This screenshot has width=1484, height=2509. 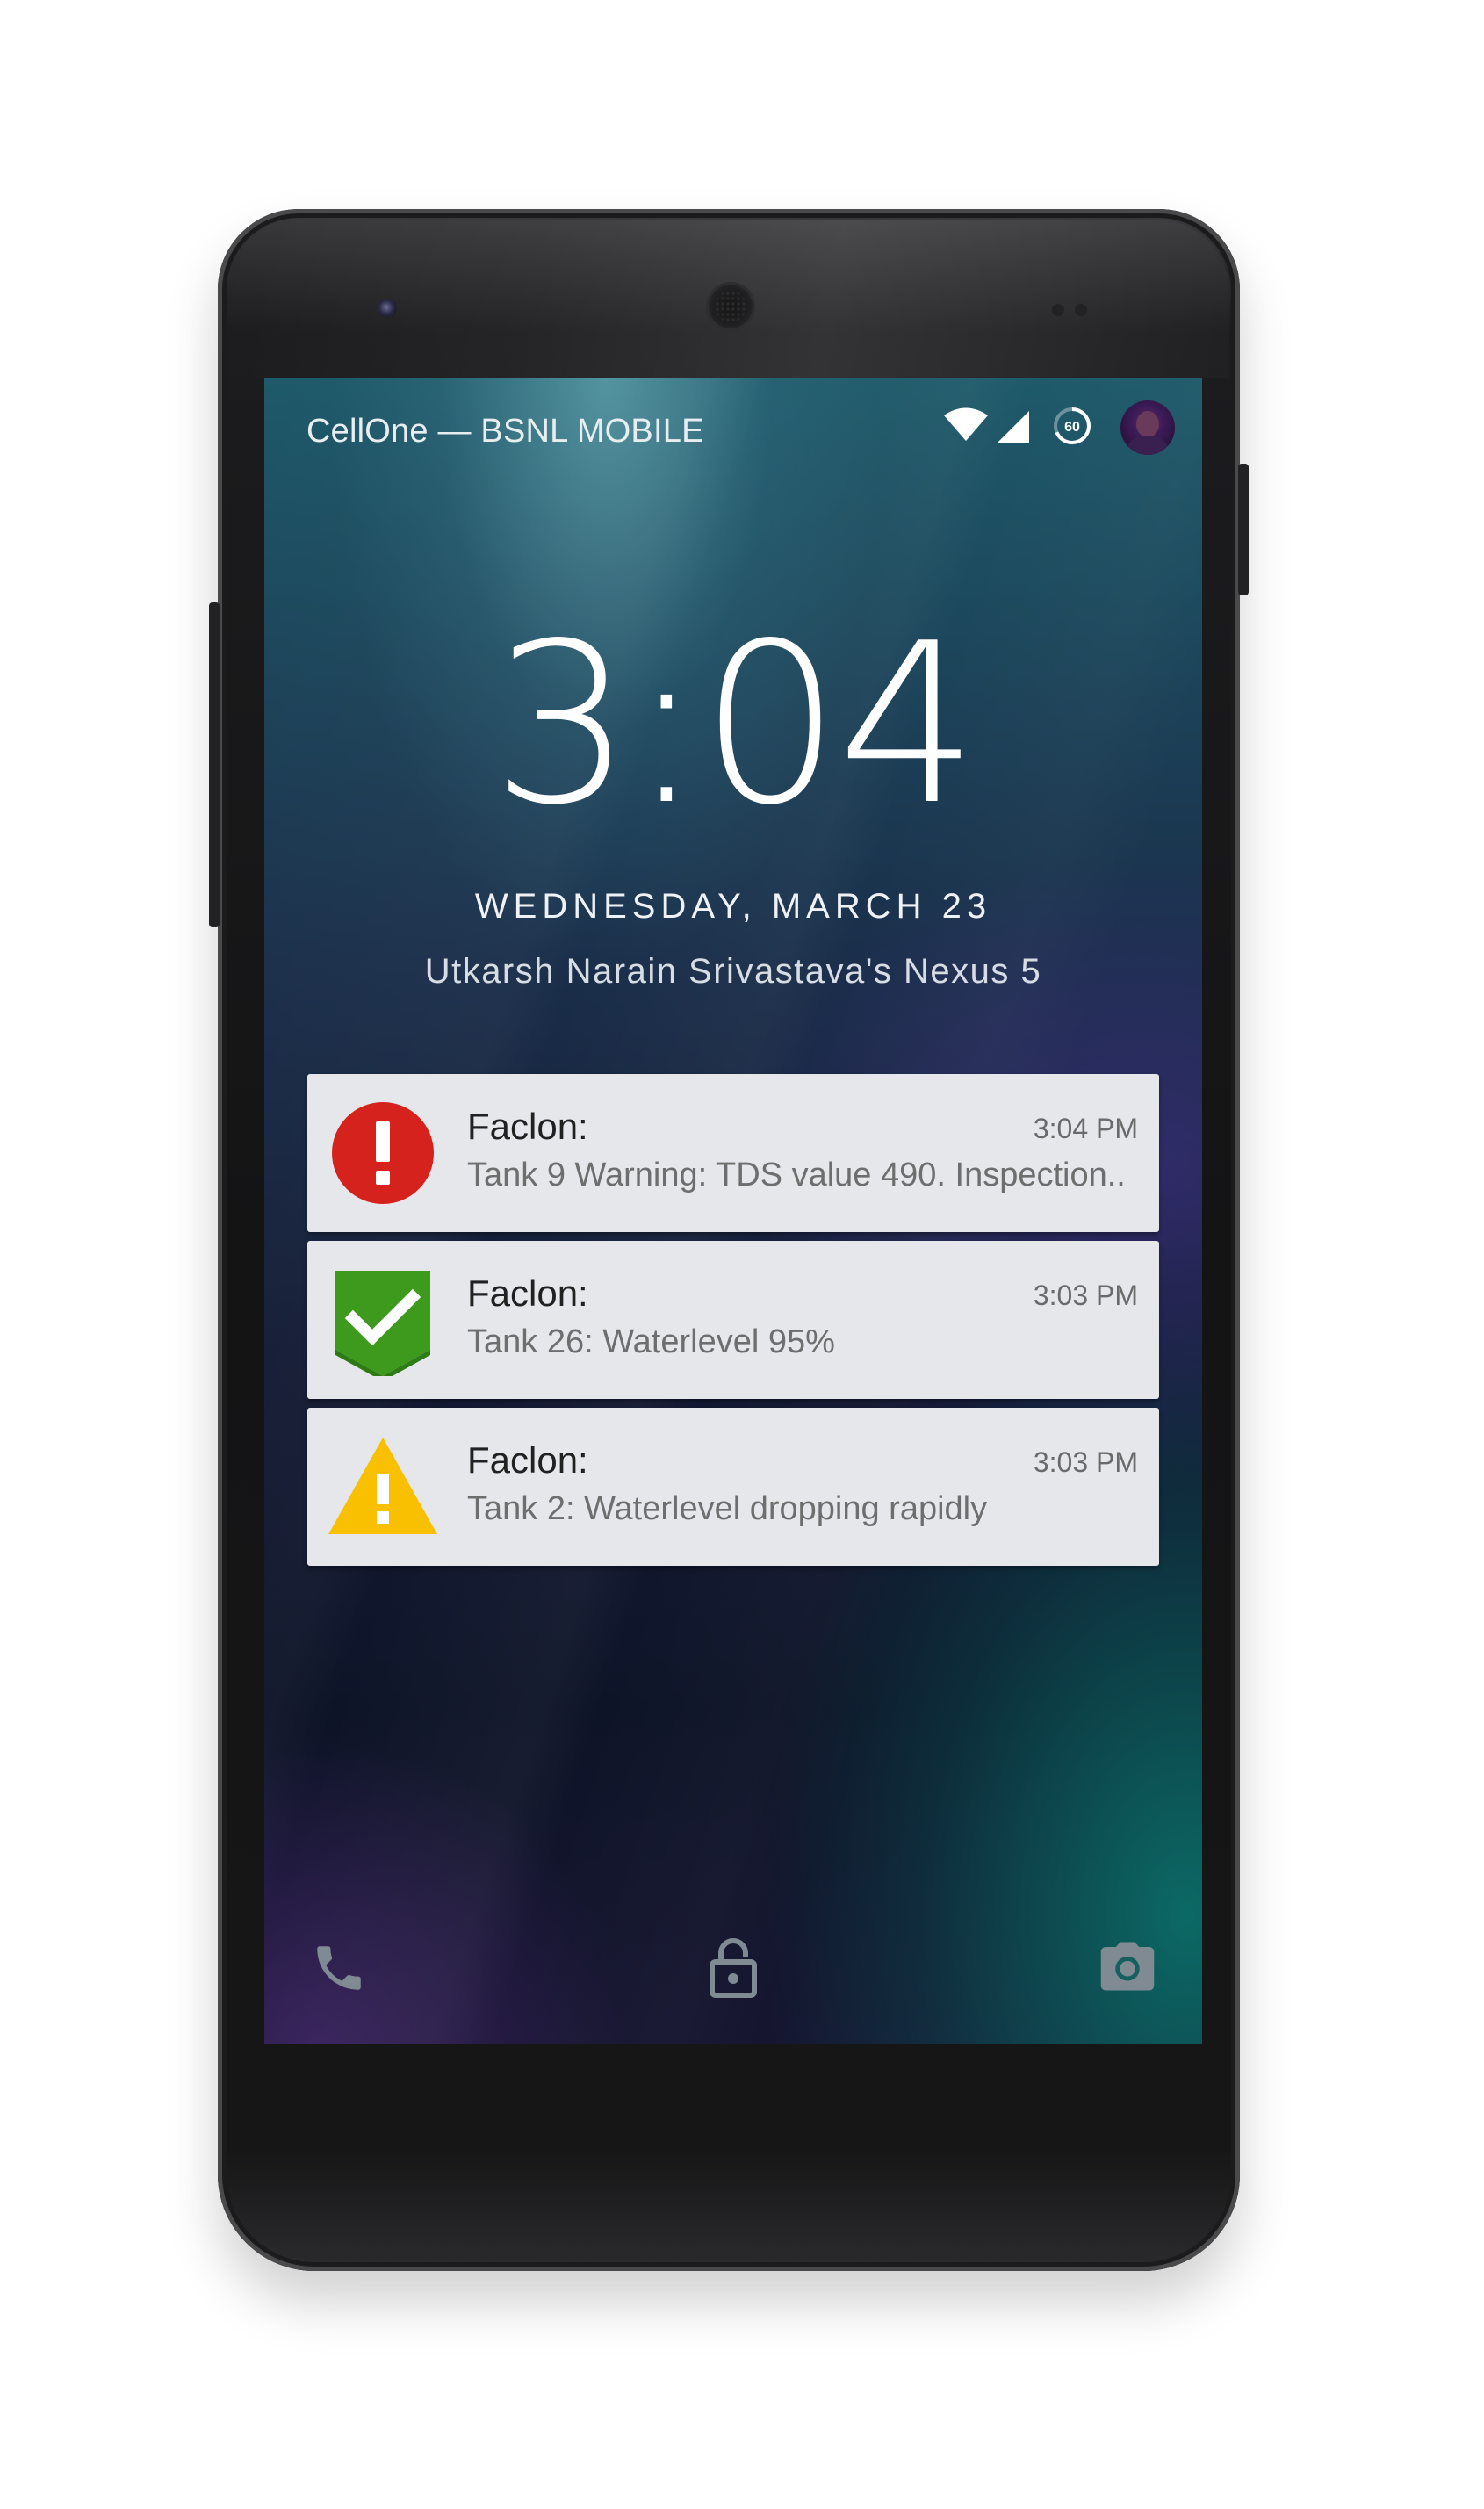 What do you see at coordinates (387, 308) in the screenshot?
I see `front-camera` at bounding box center [387, 308].